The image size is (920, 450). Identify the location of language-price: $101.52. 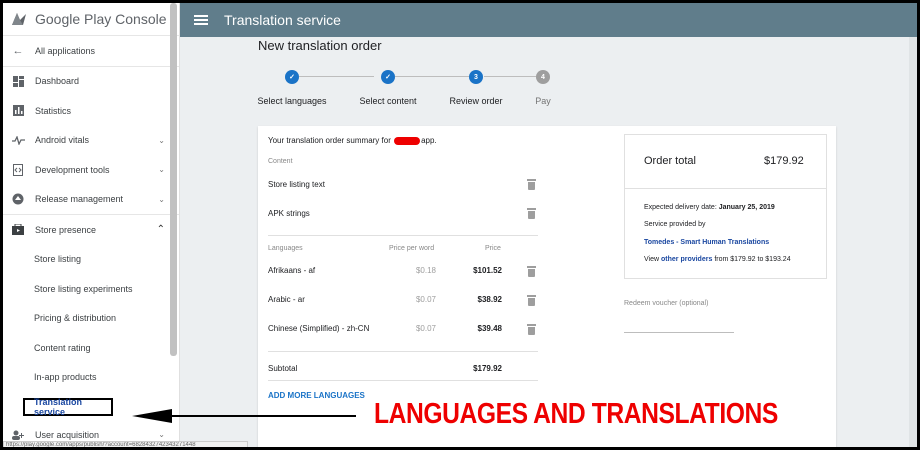
(487, 270).